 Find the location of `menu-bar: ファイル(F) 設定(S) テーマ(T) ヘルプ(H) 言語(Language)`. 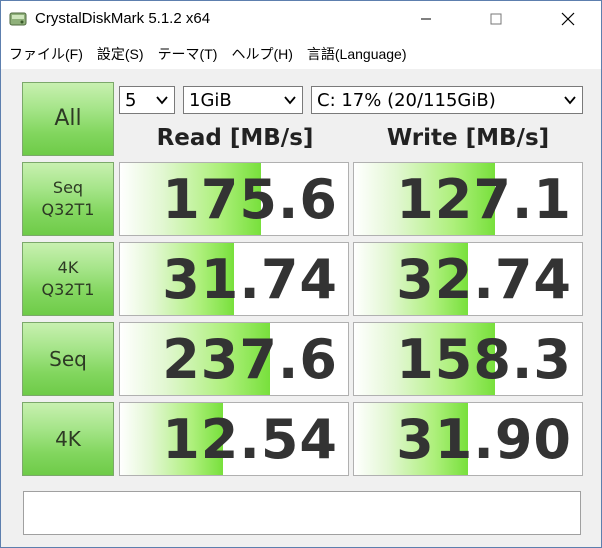

menu-bar: ファイル(F) 設定(S) テーマ(T) ヘルプ(H) 言語(Language) is located at coordinates (301, 54).